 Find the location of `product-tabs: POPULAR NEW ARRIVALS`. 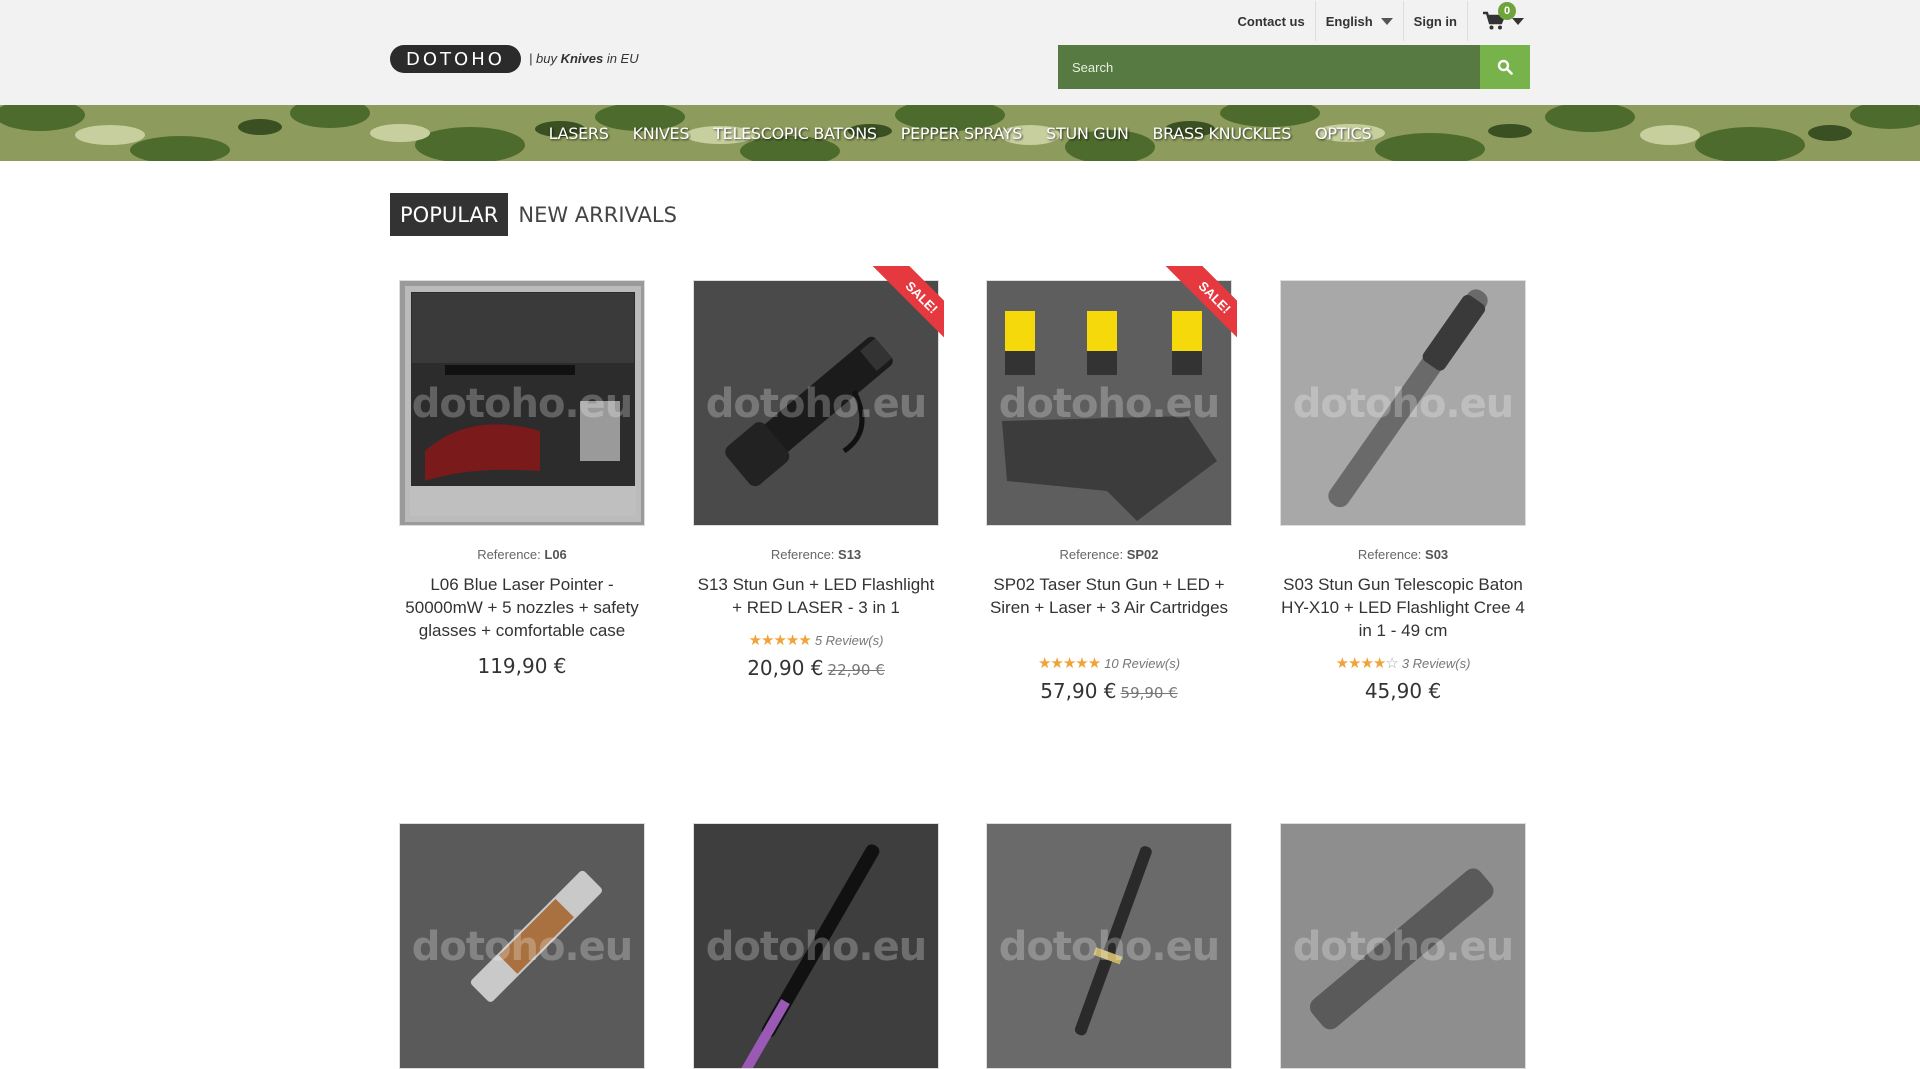

product-tabs: POPULAR NEW ARRIVALS is located at coordinates (538, 214).